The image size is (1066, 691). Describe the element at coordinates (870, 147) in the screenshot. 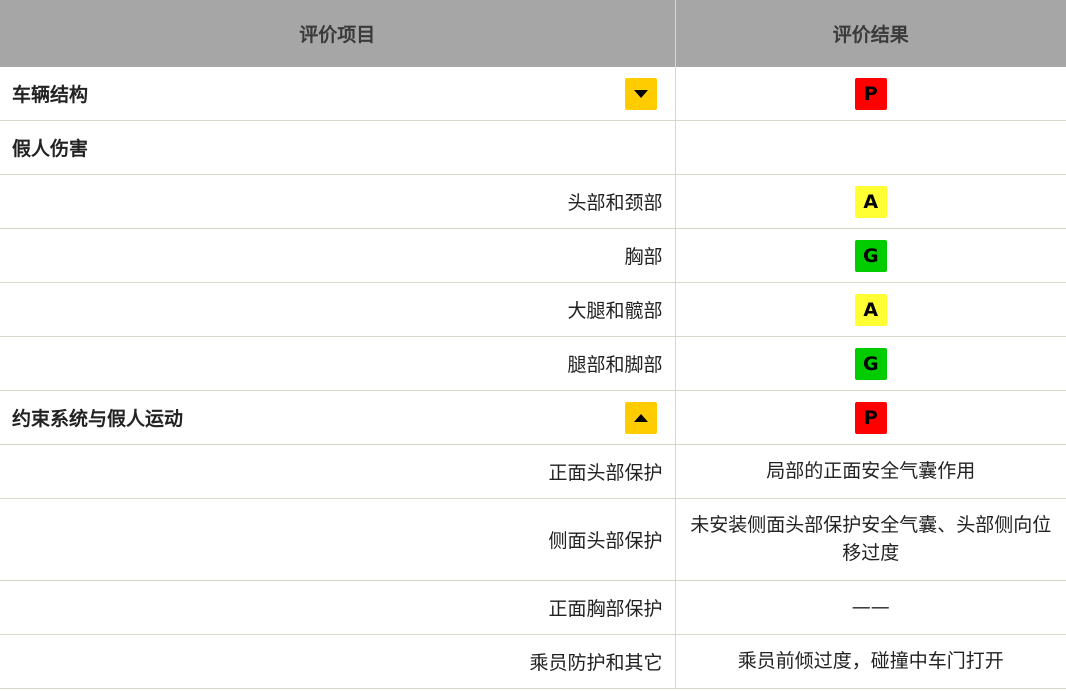

I see `result-cell` at that location.